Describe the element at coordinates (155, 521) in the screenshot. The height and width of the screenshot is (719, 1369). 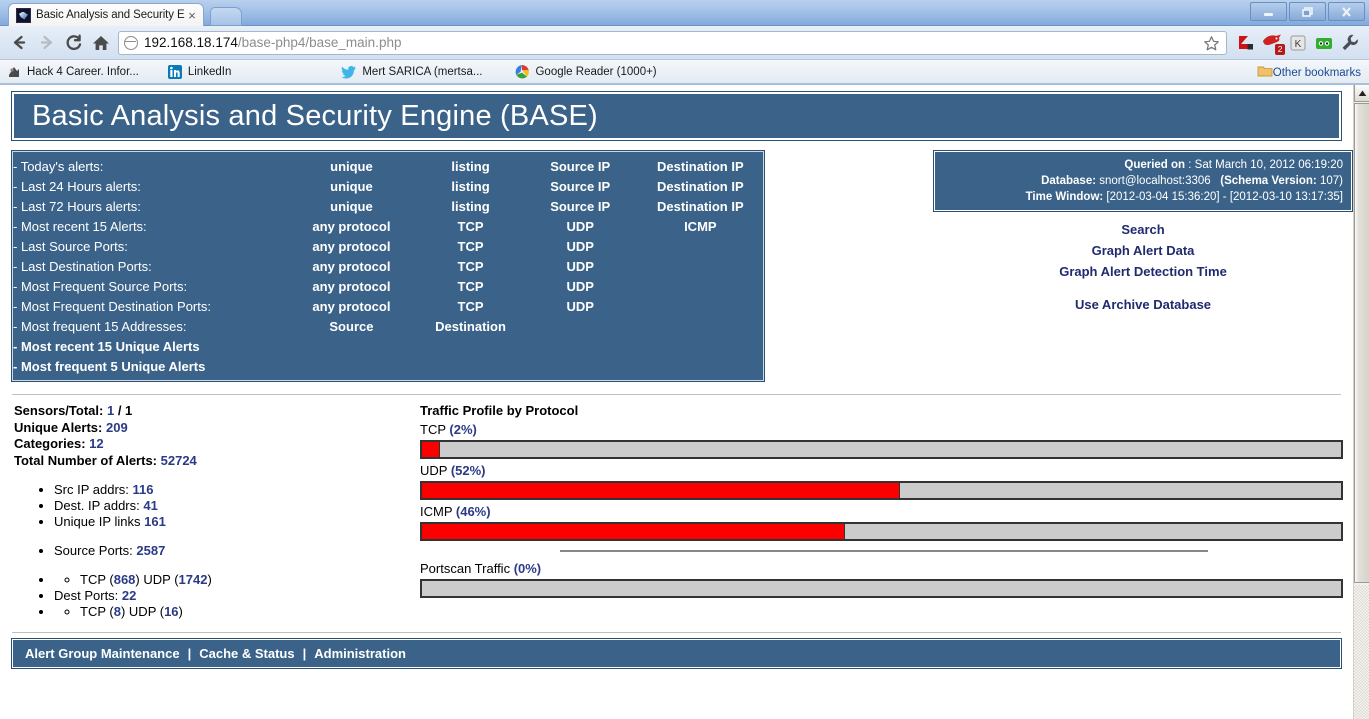
I see `unique-links-value: 161` at that location.